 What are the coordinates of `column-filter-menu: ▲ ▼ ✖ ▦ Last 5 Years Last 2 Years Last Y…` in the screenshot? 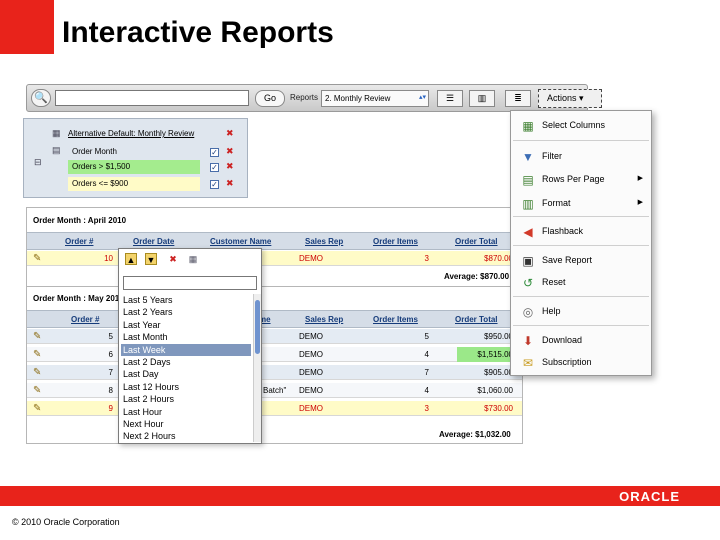 It's located at (190, 346).